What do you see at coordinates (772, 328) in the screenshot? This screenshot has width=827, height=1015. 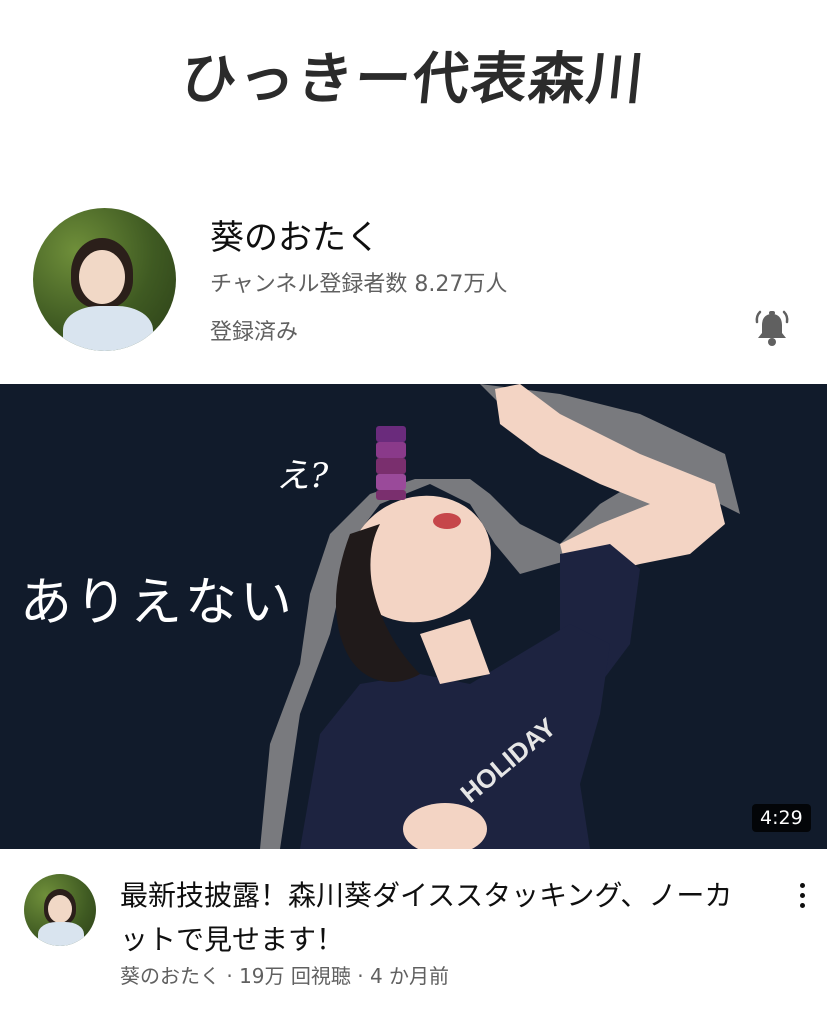 I see `notification-bell-icon` at bounding box center [772, 328].